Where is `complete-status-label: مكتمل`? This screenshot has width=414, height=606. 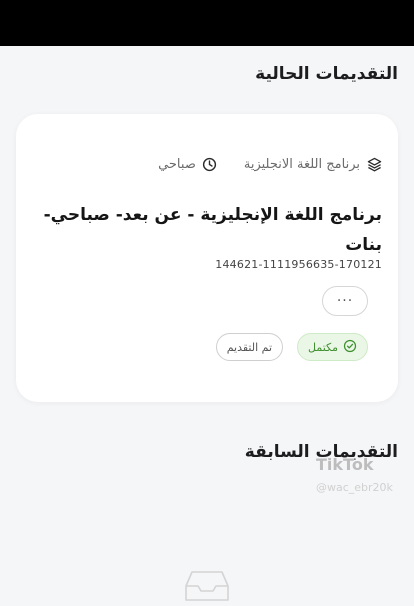 complete-status-label: مكتمل is located at coordinates (323, 347).